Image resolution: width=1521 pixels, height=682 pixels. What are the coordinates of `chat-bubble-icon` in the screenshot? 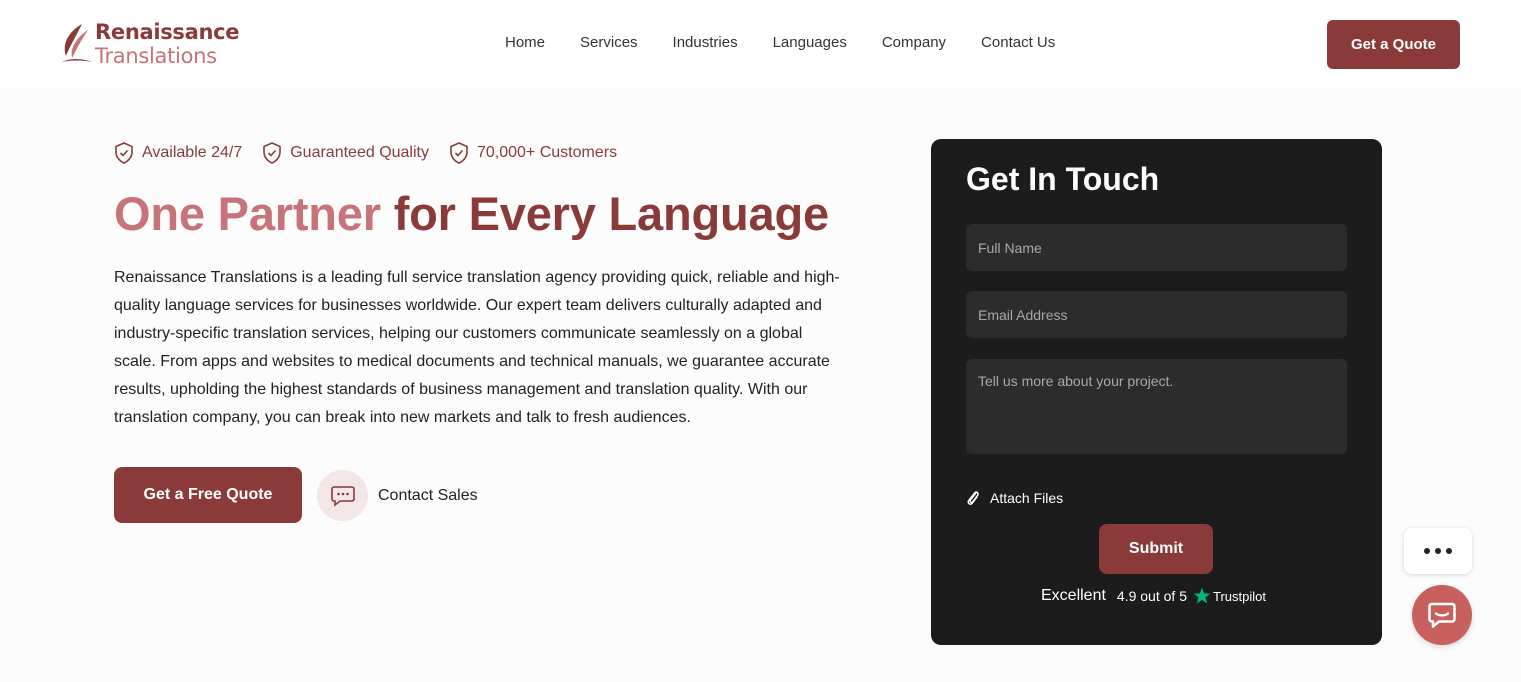 It's located at (1442, 615).